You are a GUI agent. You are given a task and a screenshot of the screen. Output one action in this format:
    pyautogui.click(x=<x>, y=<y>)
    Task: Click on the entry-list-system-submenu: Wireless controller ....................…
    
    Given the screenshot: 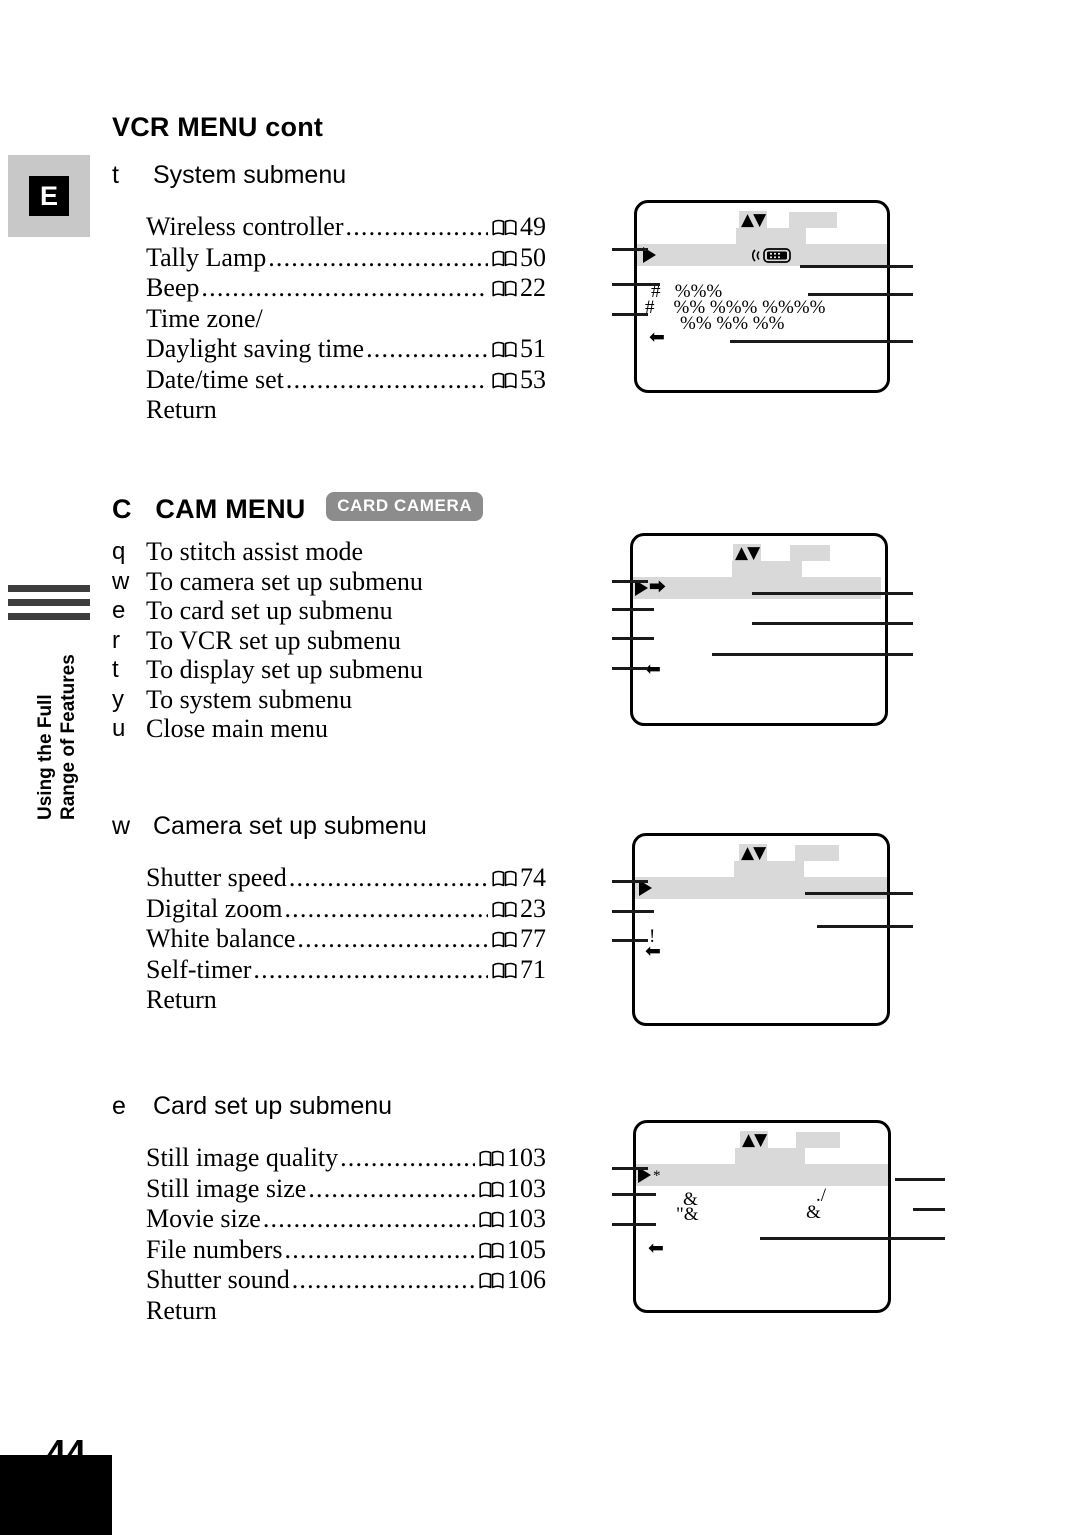 What is the action you would take?
    pyautogui.click(x=364, y=319)
    